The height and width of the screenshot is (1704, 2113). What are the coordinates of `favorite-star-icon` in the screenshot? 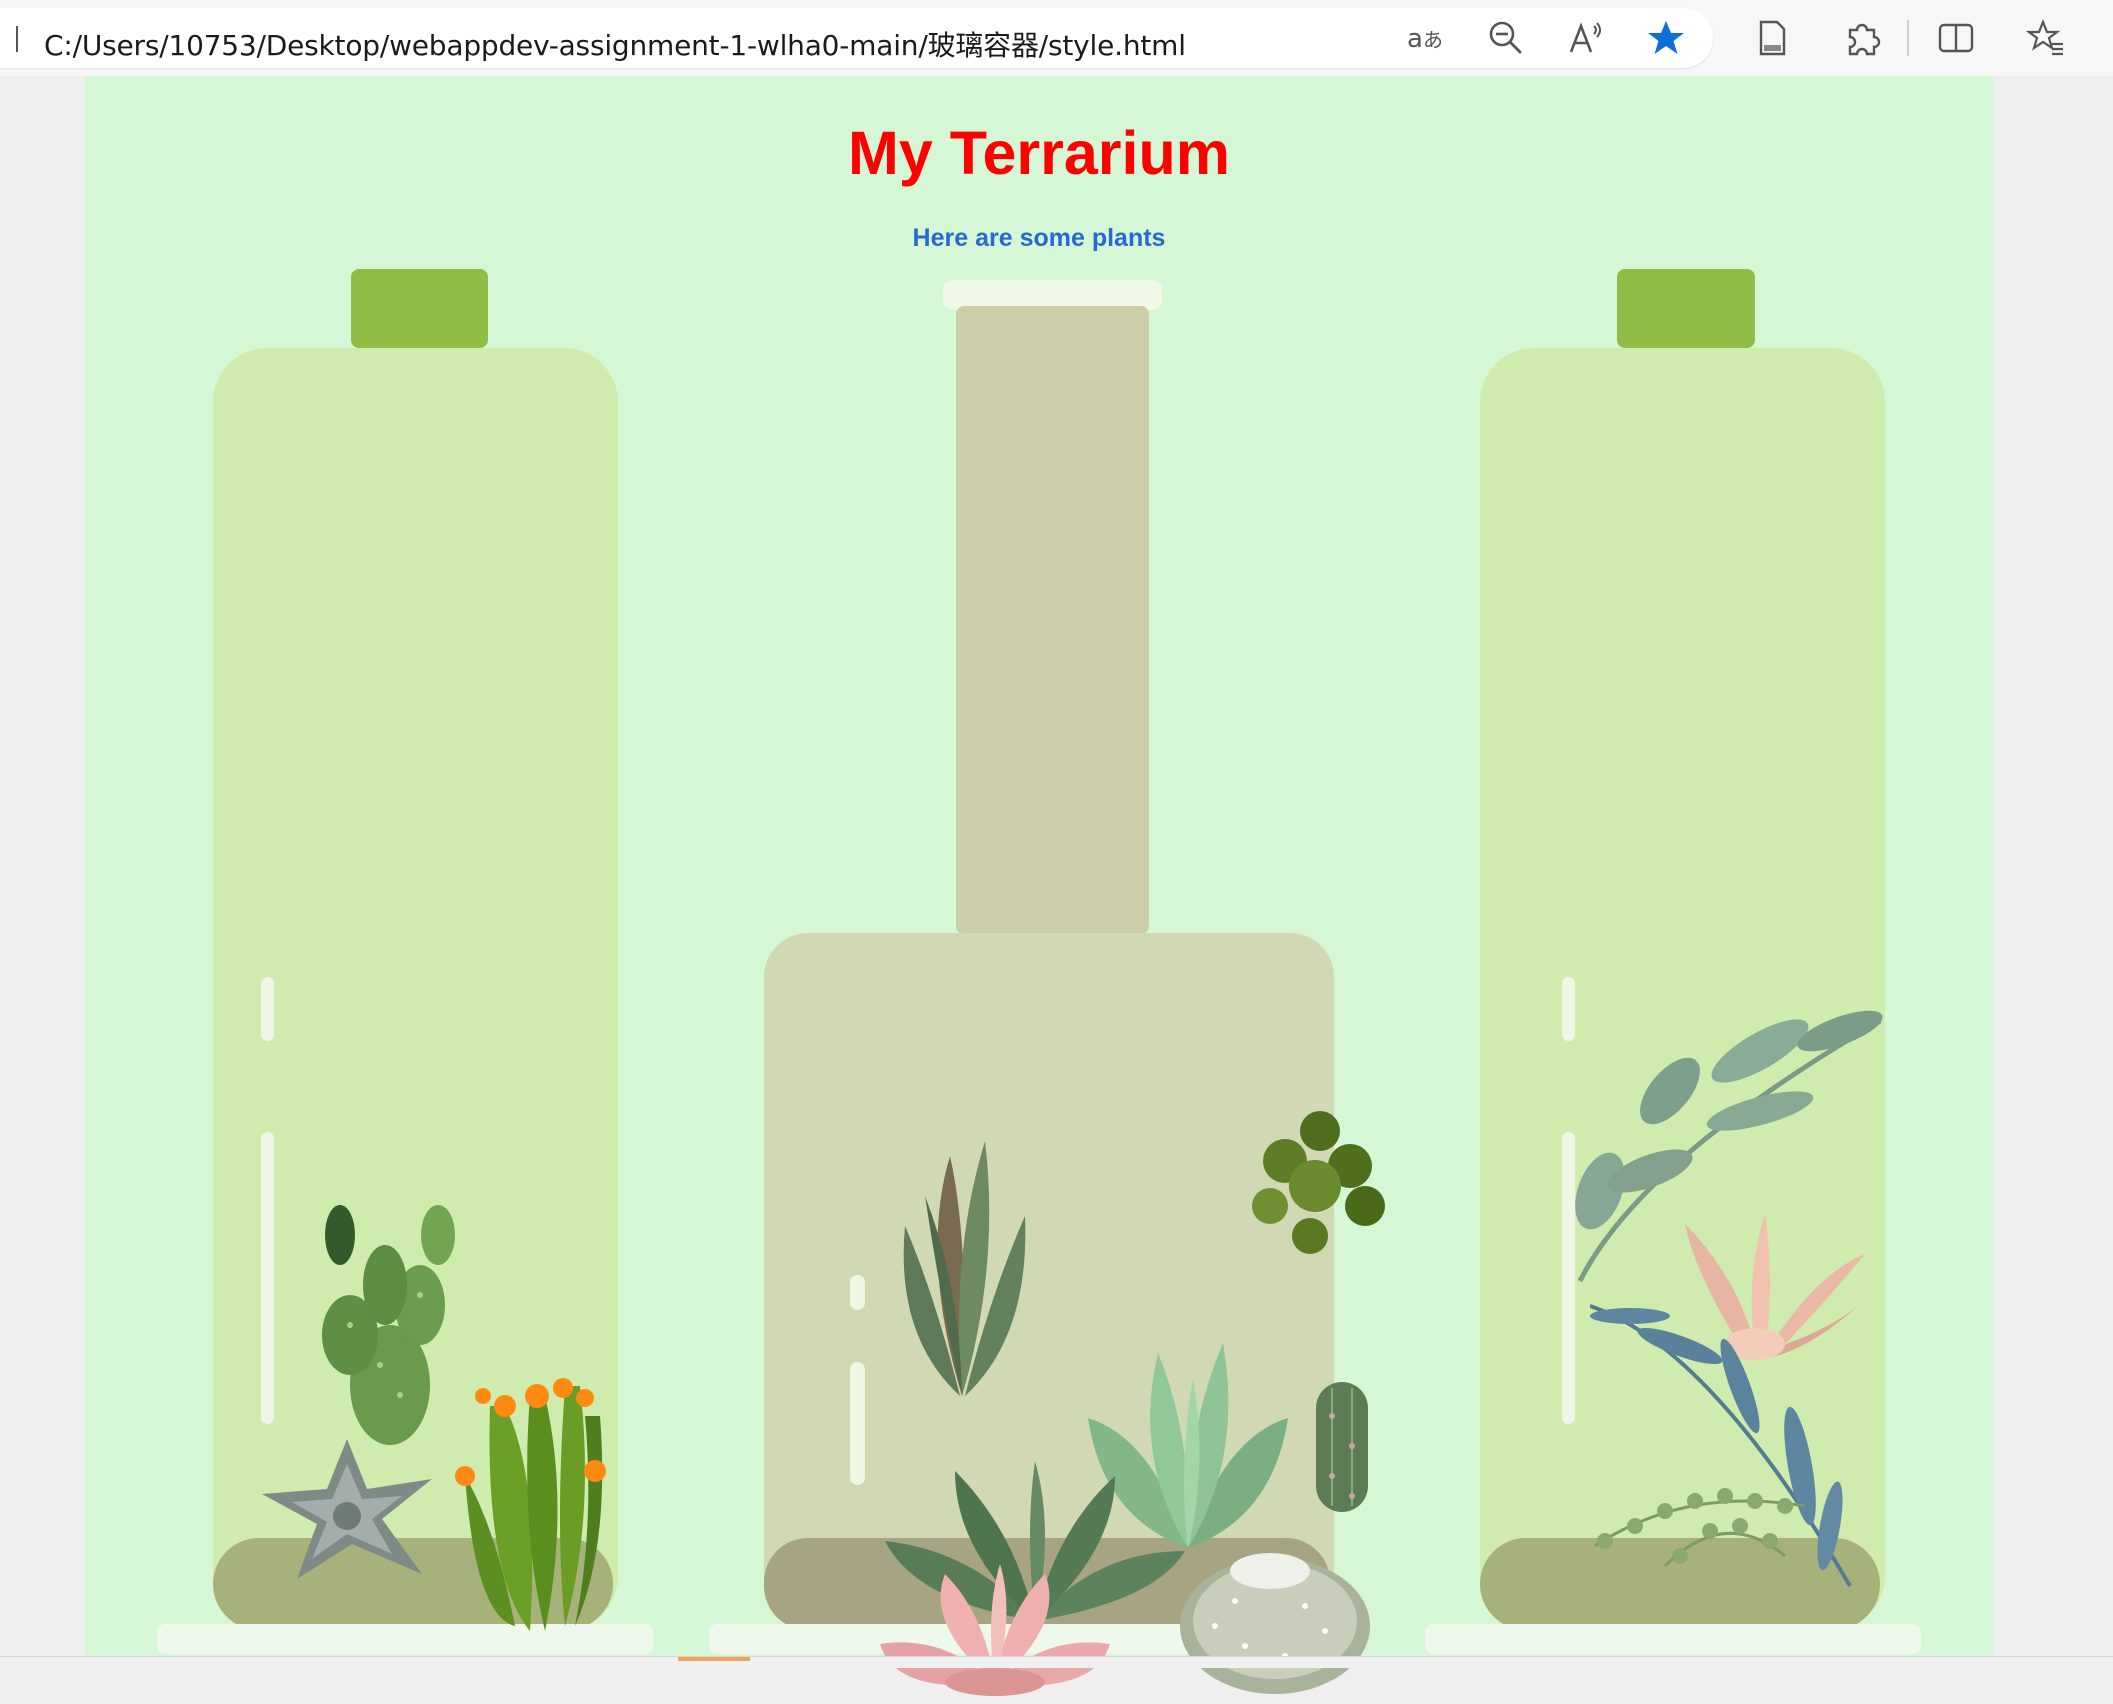 It's located at (1666, 38).